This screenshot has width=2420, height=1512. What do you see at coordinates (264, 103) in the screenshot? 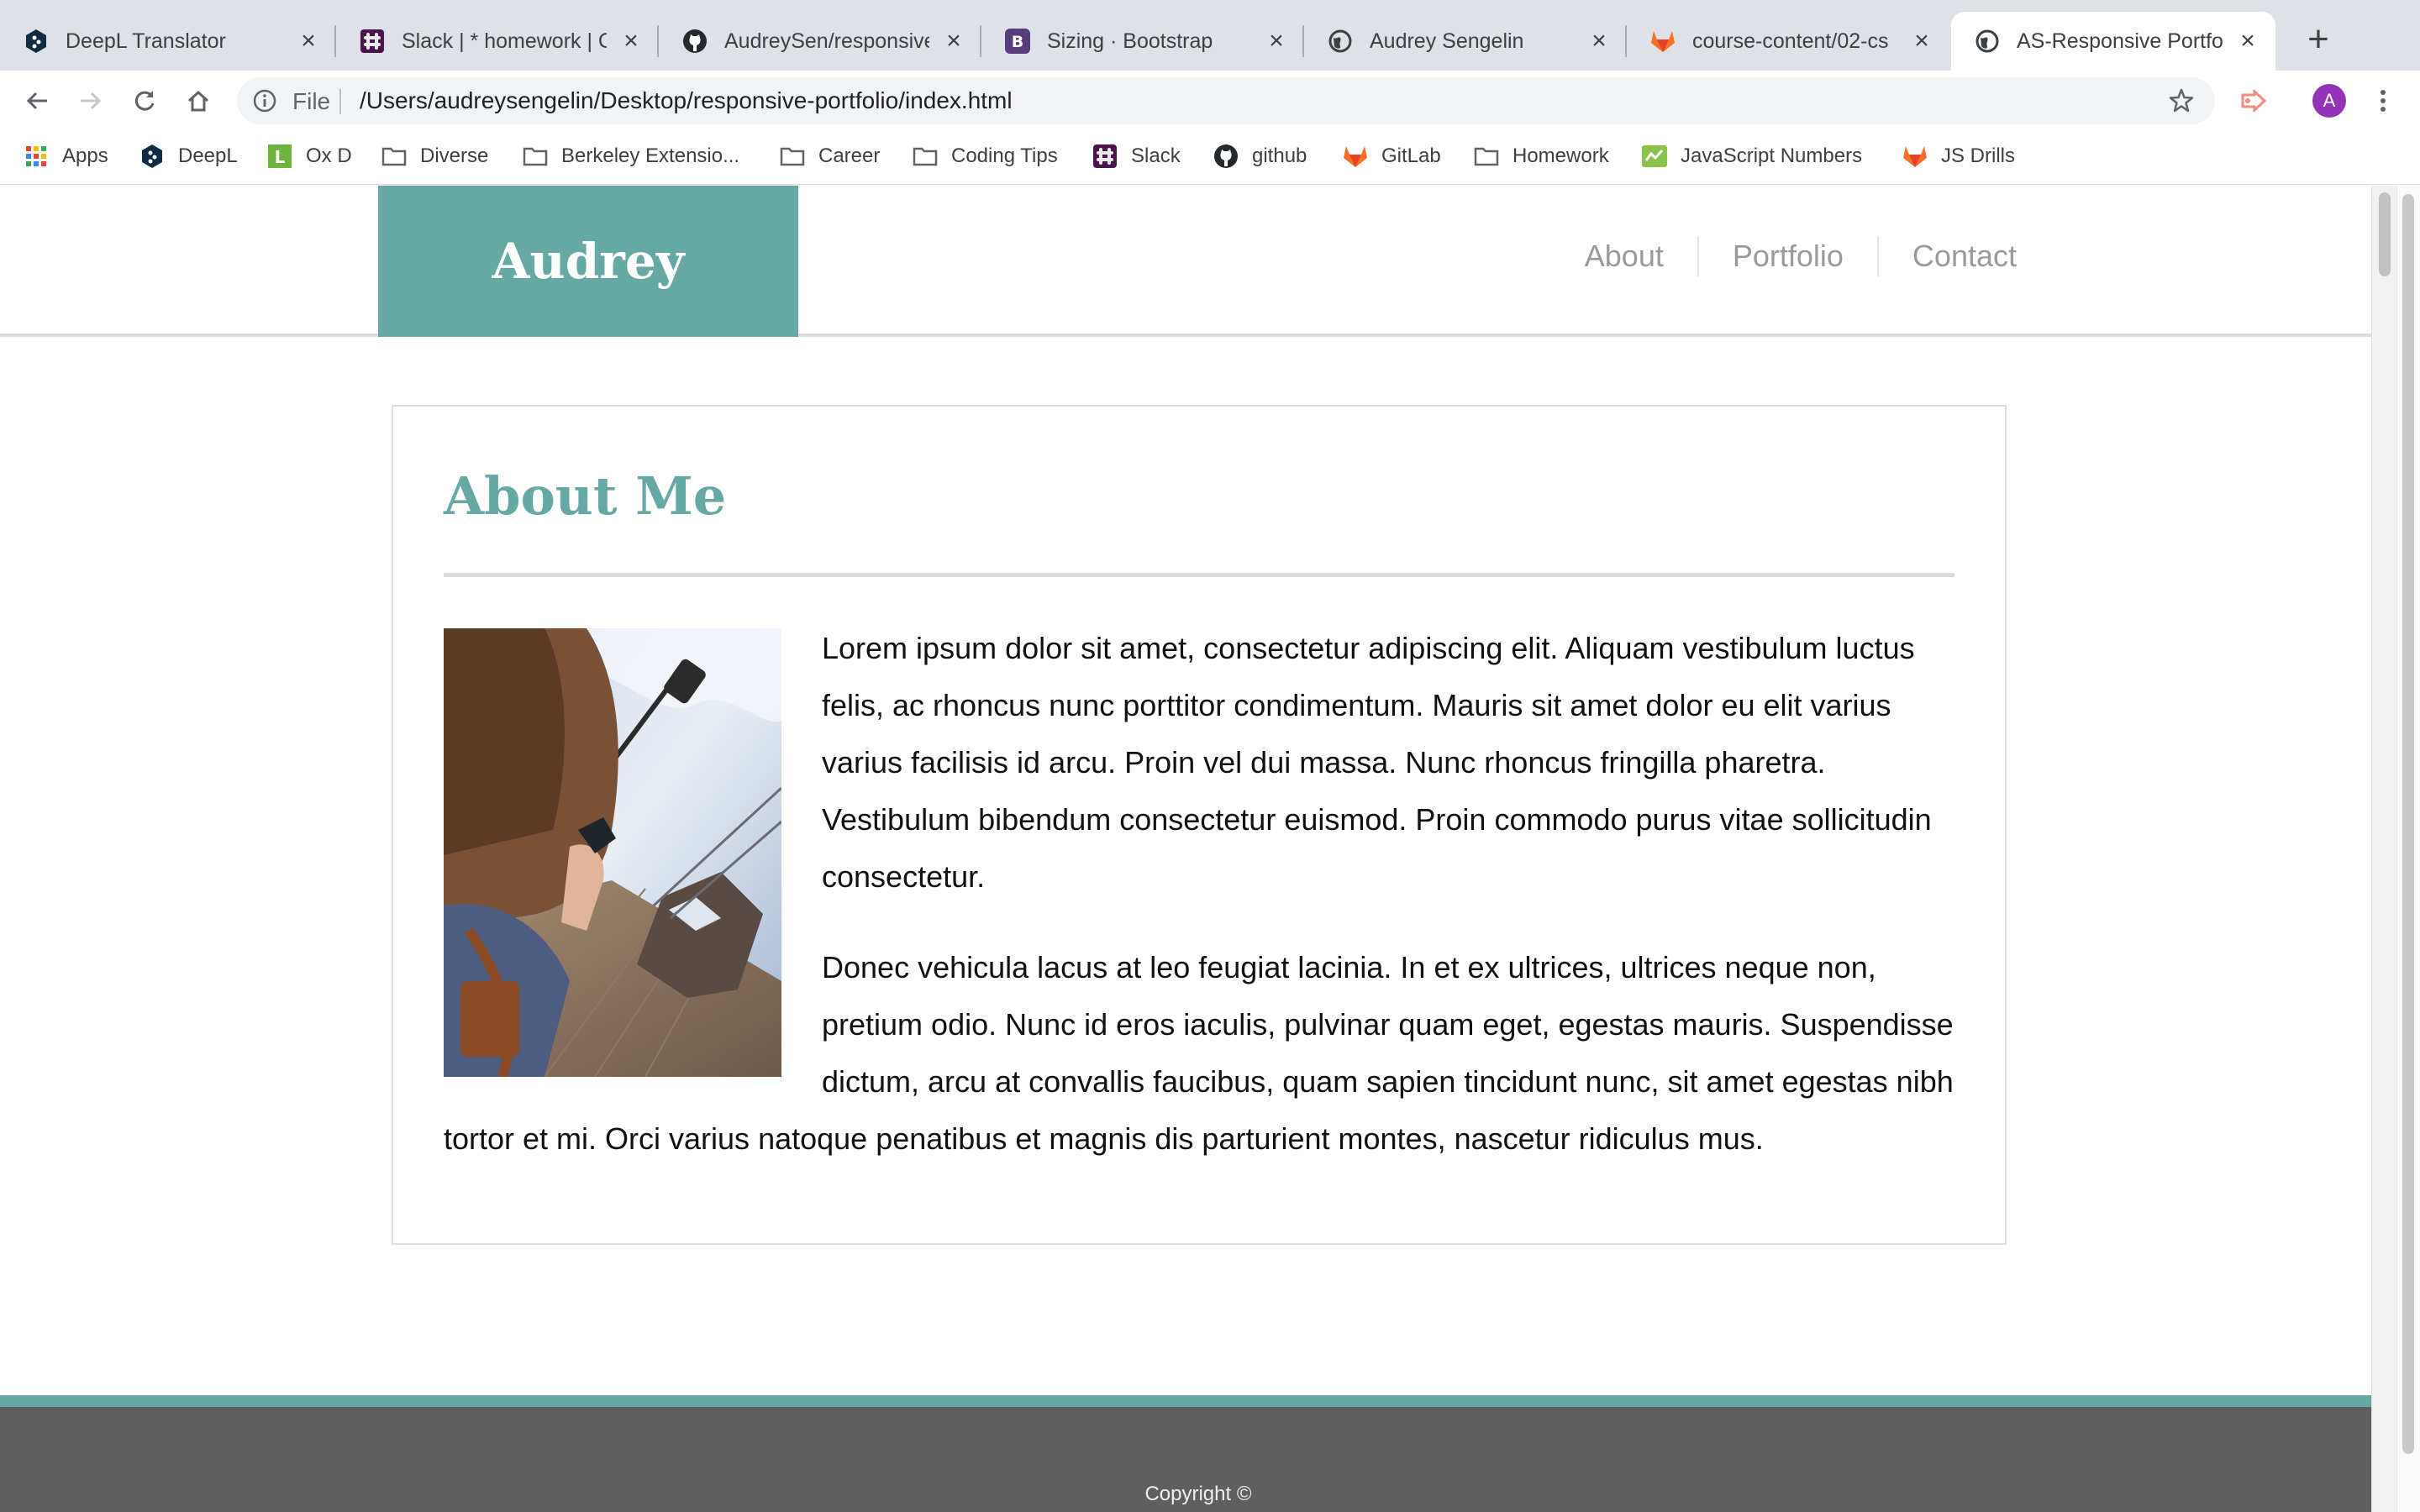
I see `info-icon` at bounding box center [264, 103].